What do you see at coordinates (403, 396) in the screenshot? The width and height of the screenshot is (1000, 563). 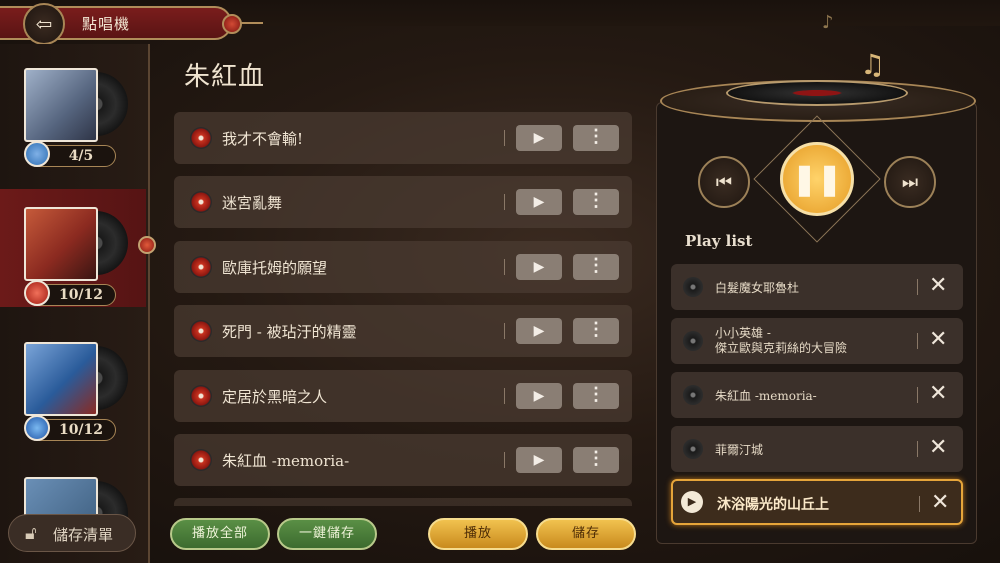 I see `song-row: 定居於黑暗之人 ▶ ⋮` at bounding box center [403, 396].